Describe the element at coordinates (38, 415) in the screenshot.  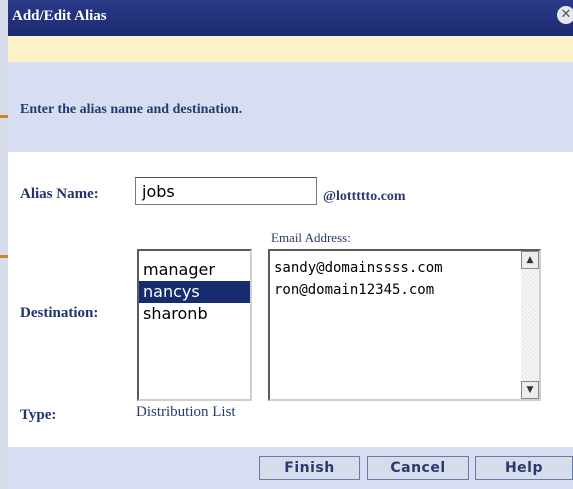
I see `type-label: Type:` at that location.